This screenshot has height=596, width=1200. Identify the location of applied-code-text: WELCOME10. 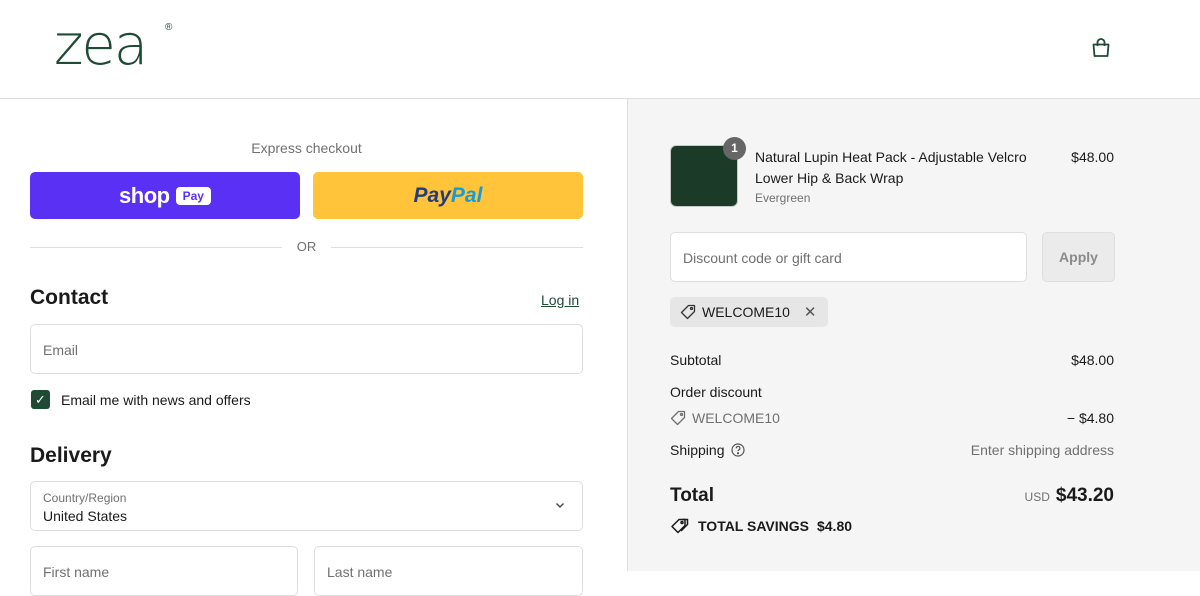
(746, 312).